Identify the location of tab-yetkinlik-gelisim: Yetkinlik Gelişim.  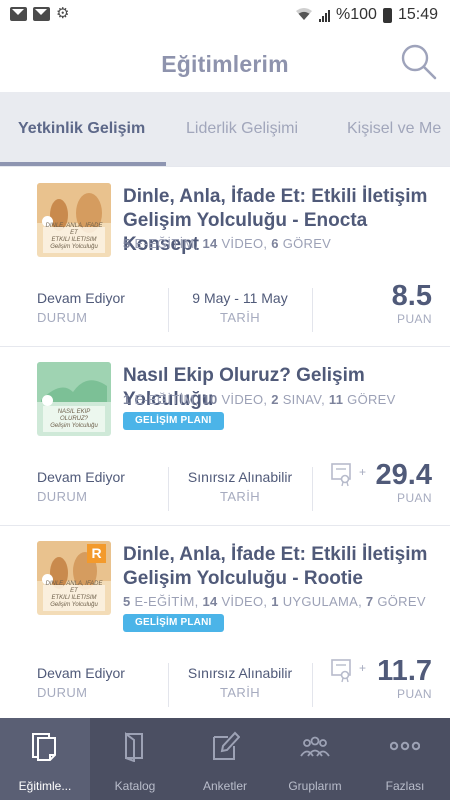
(81, 129).